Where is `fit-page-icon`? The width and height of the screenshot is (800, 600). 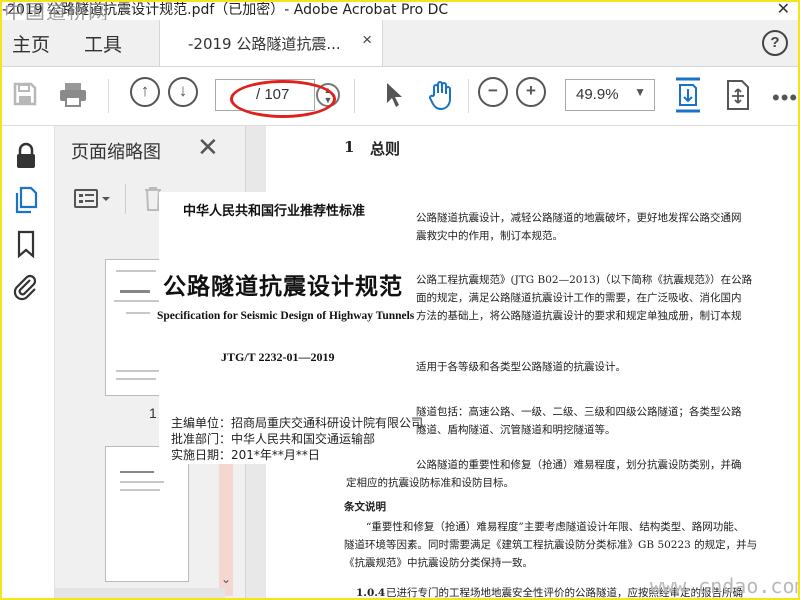
fit-page-icon is located at coordinates (688, 95).